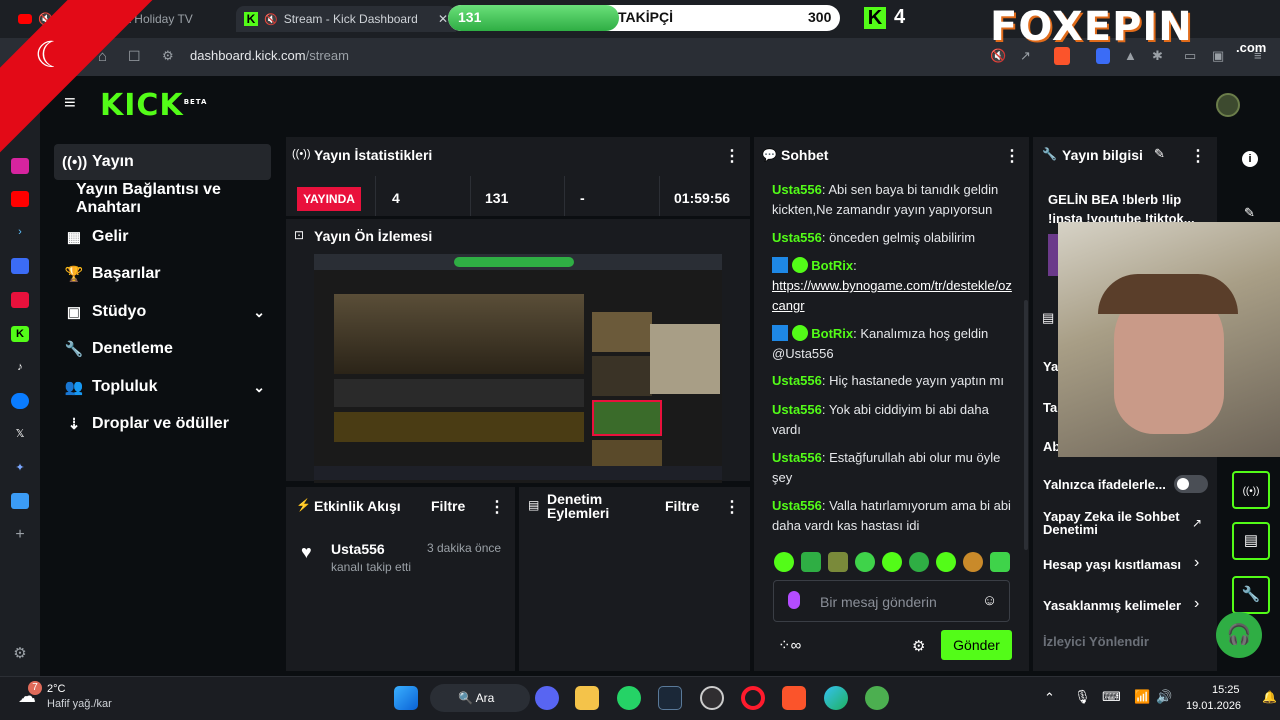 Image resolution: width=1280 pixels, height=720 pixels. I want to click on url-field: dashboard.kick.com/stream, so click(269, 55).